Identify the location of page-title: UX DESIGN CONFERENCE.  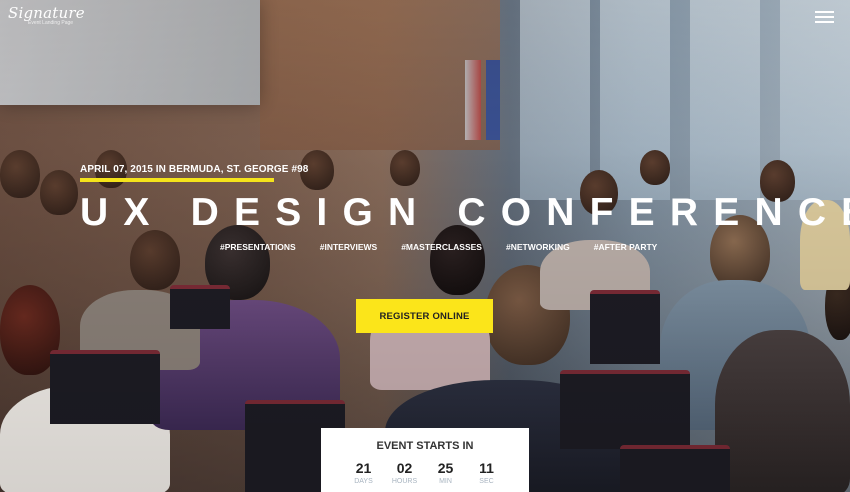
(465, 212).